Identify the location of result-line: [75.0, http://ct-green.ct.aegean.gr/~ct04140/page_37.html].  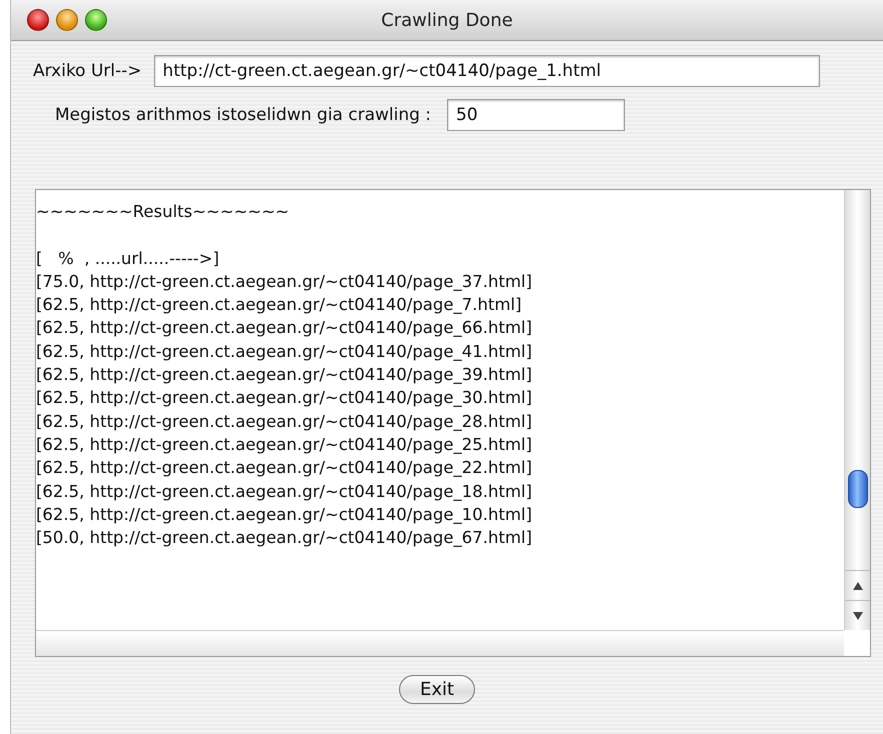
(285, 281).